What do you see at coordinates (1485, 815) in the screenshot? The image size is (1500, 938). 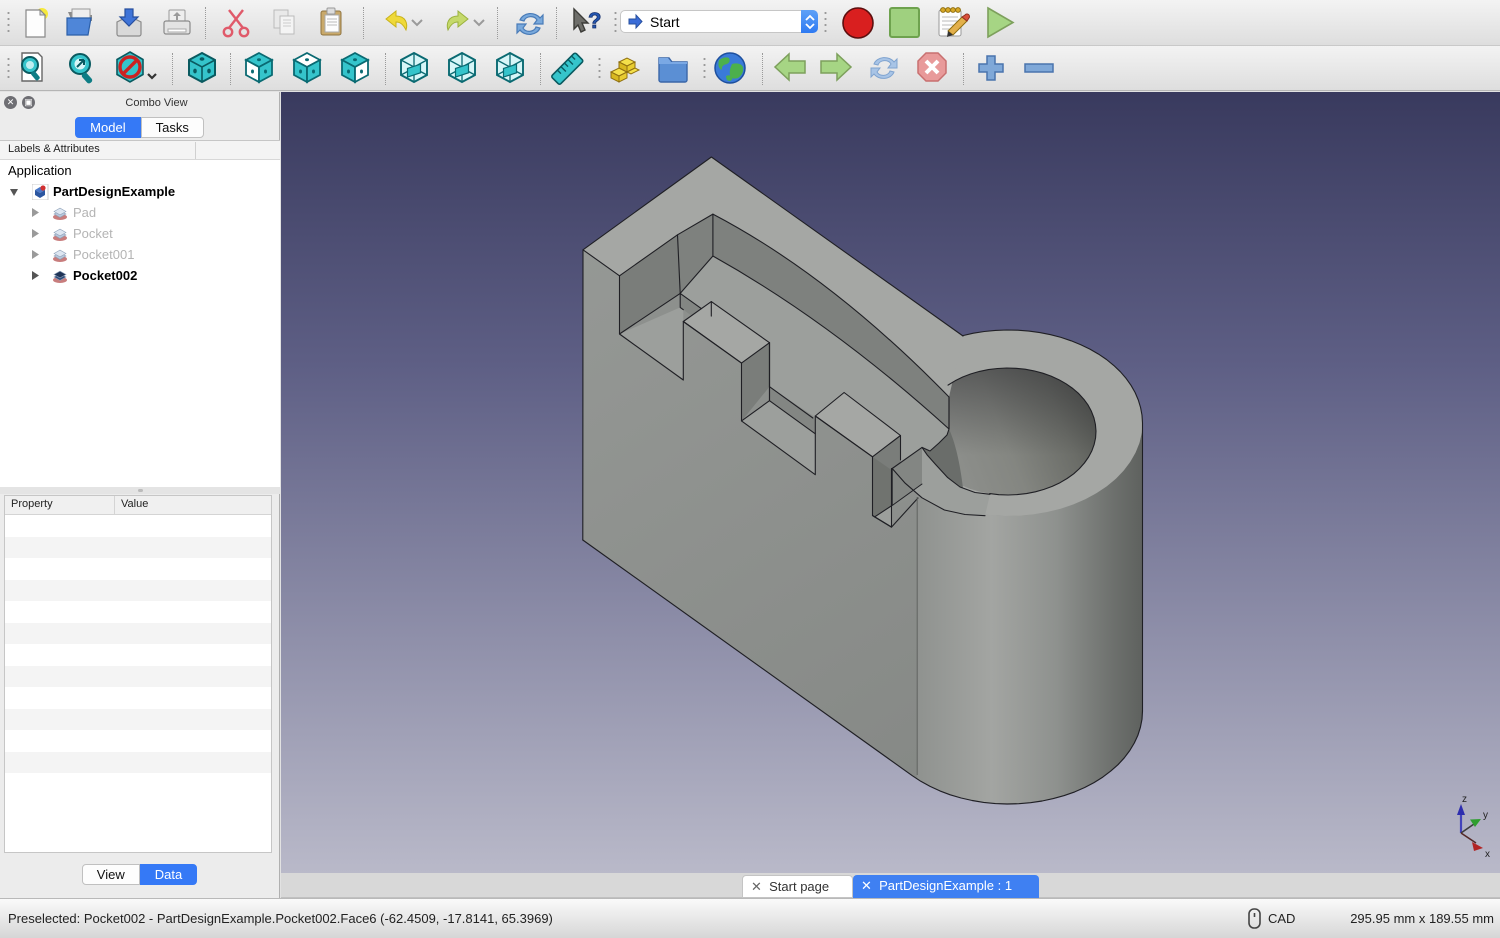 I see `svg-text: y` at bounding box center [1485, 815].